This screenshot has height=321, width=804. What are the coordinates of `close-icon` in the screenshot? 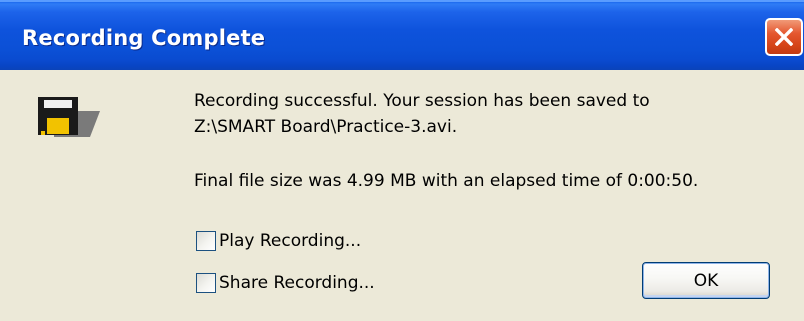 It's located at (784, 37).